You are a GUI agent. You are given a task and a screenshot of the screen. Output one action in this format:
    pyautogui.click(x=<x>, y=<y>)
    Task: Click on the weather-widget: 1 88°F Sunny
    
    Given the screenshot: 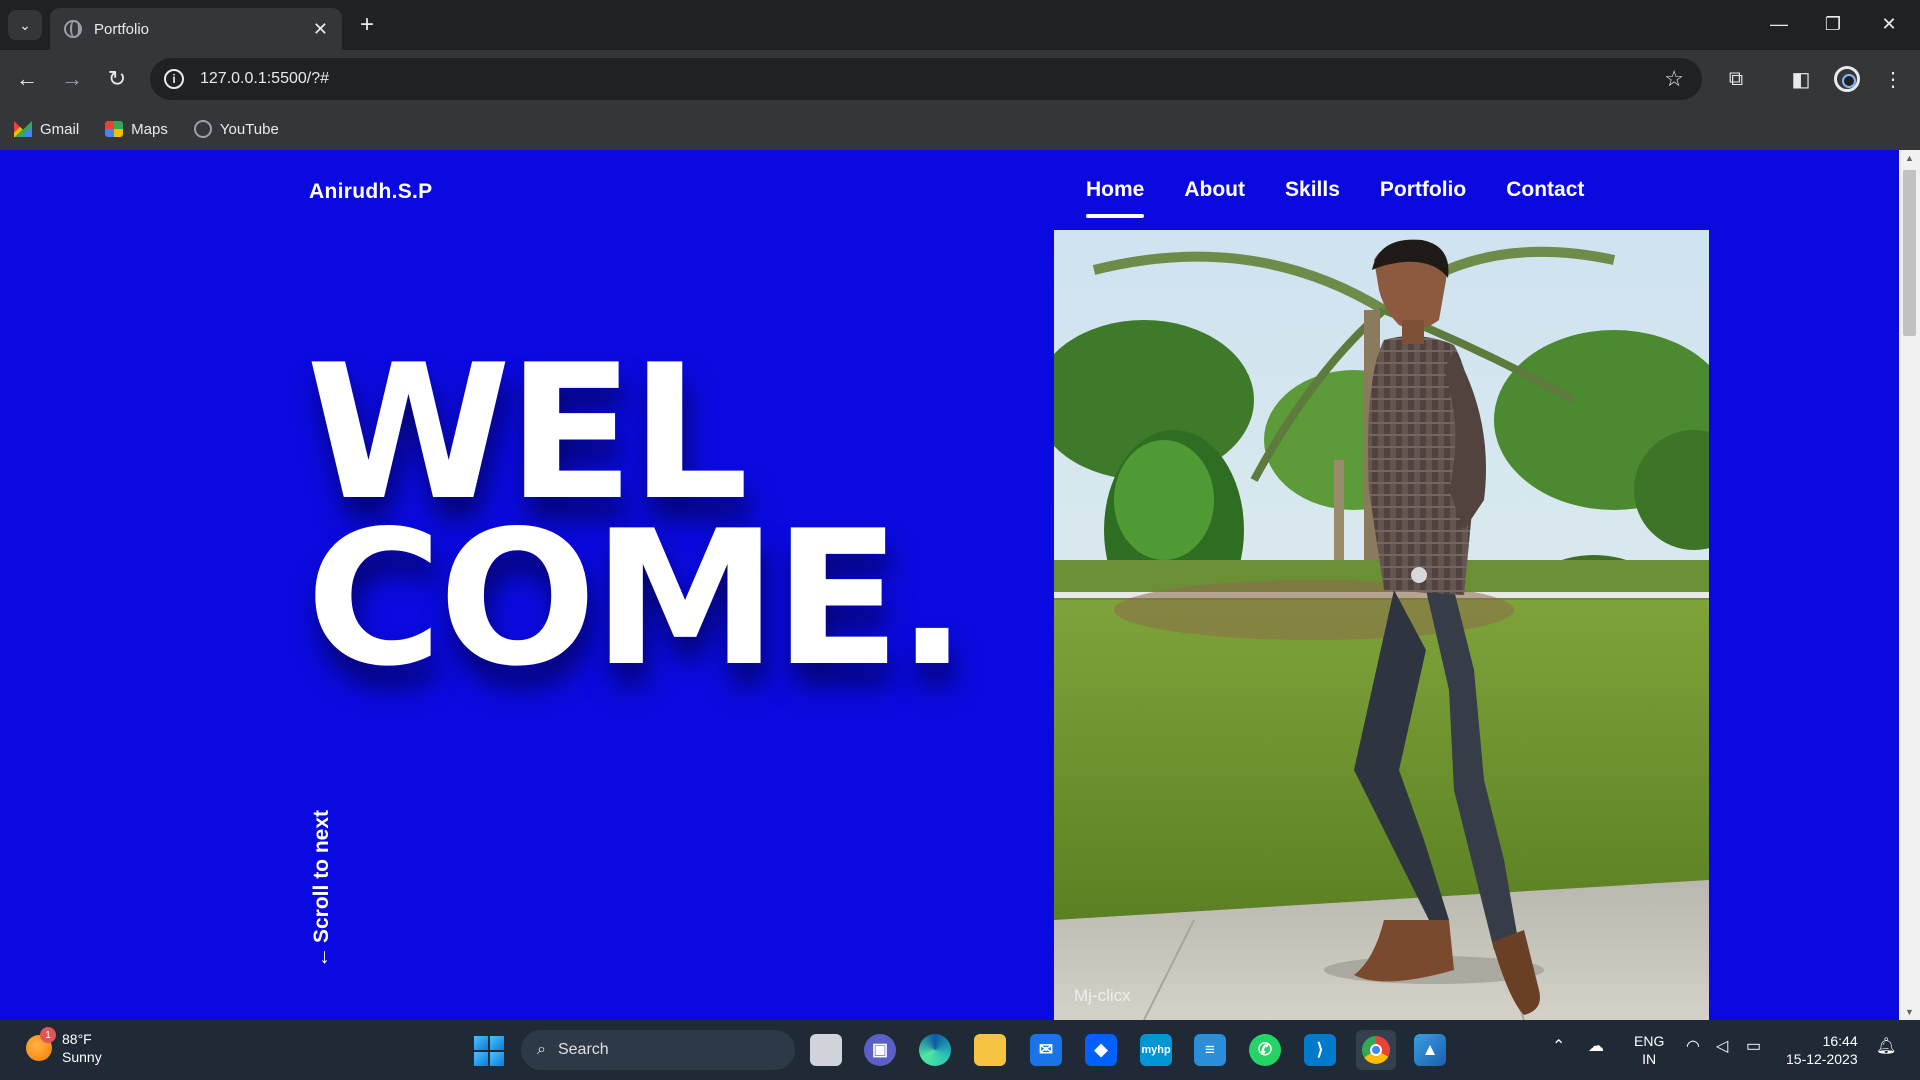 What is the action you would take?
    pyautogui.click(x=64, y=1046)
    